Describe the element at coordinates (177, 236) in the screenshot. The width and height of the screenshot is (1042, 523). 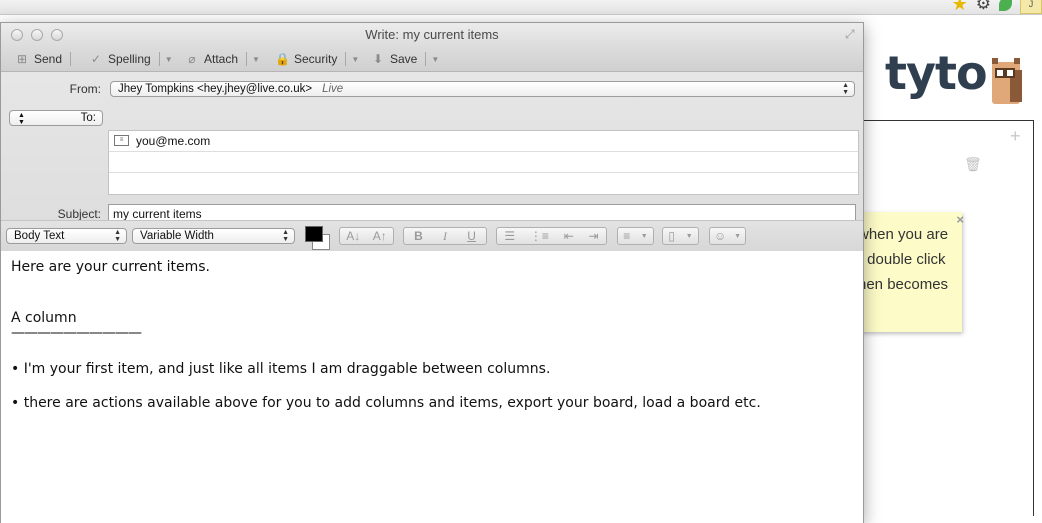
I see `font-value: Variable Width` at that location.